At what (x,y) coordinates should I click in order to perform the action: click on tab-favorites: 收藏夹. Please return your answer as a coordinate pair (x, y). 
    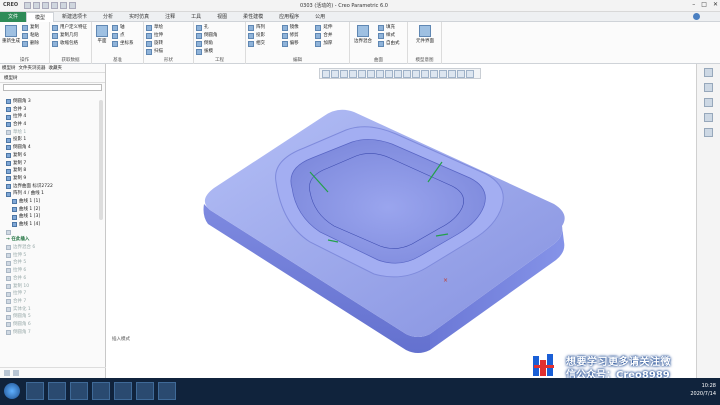
    Looking at the image, I should click on (56, 68).